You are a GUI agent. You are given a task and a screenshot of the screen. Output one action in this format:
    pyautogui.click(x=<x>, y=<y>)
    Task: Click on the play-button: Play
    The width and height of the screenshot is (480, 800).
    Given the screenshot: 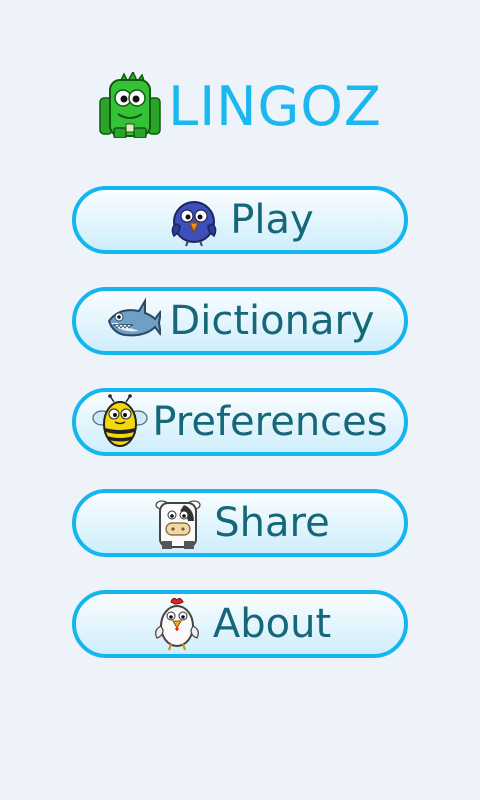 What is the action you would take?
    pyautogui.click(x=240, y=220)
    